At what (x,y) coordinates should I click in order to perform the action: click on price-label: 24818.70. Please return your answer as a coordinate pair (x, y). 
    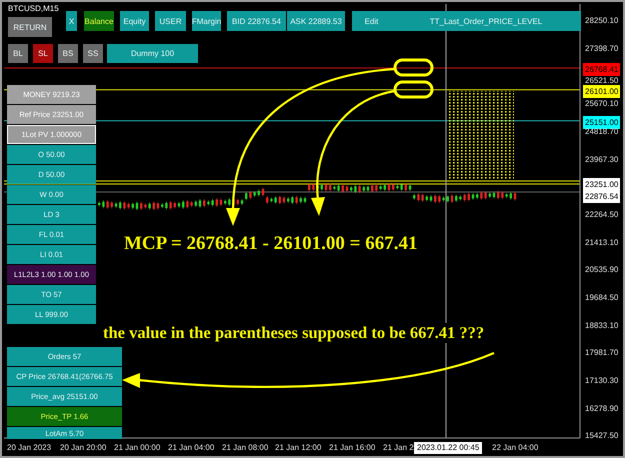
    Looking at the image, I should click on (601, 131).